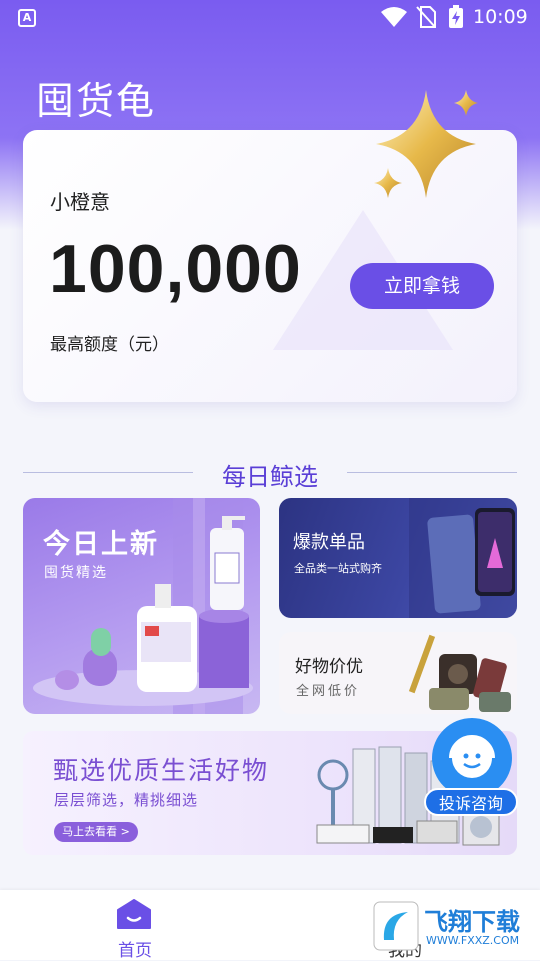 This screenshot has width=540, height=961. What do you see at coordinates (394, 17) in the screenshot?
I see `wifi-icon` at bounding box center [394, 17].